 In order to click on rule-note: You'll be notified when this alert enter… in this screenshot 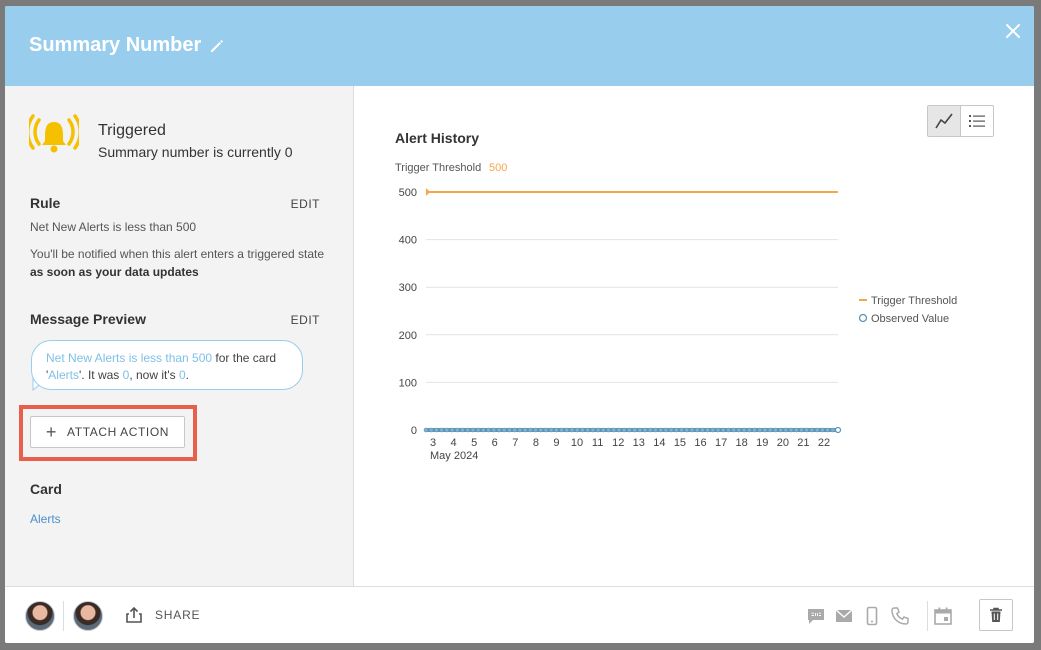, I will do `click(180, 263)`.